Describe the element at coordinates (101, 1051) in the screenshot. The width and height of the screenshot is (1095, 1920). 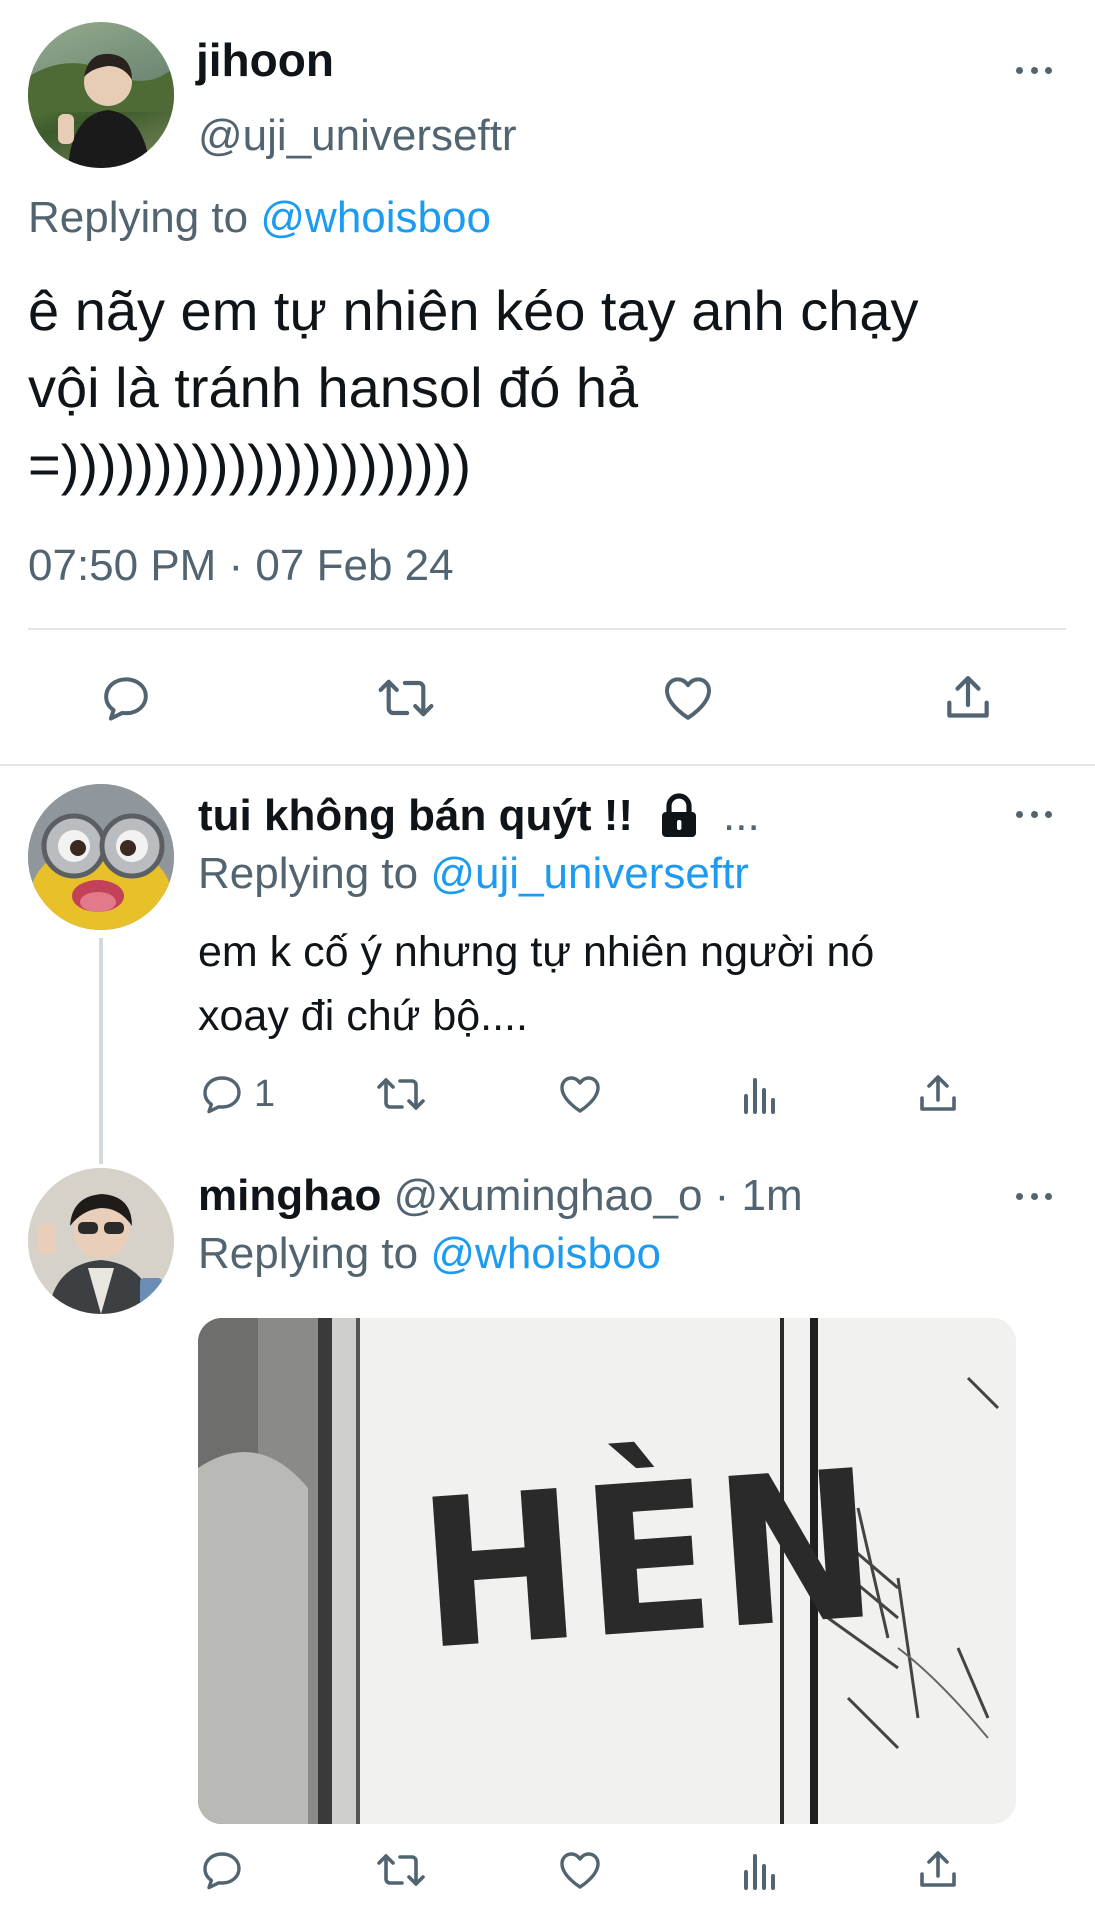
I see `thread-line` at that location.